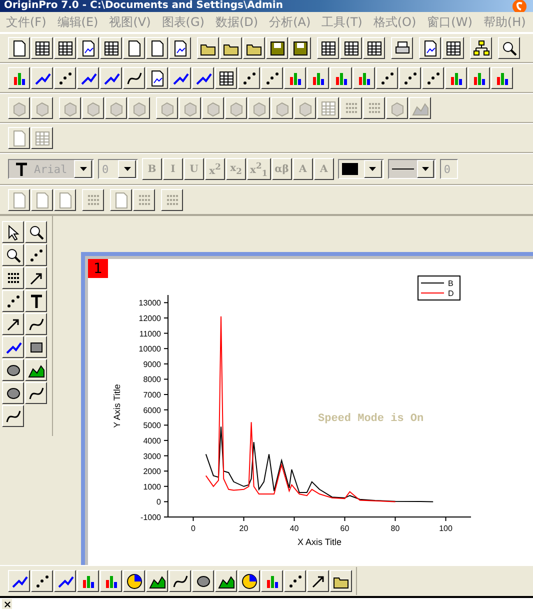 The width and height of the screenshot is (533, 610). I want to click on line-width-field: 0, so click(449, 169).